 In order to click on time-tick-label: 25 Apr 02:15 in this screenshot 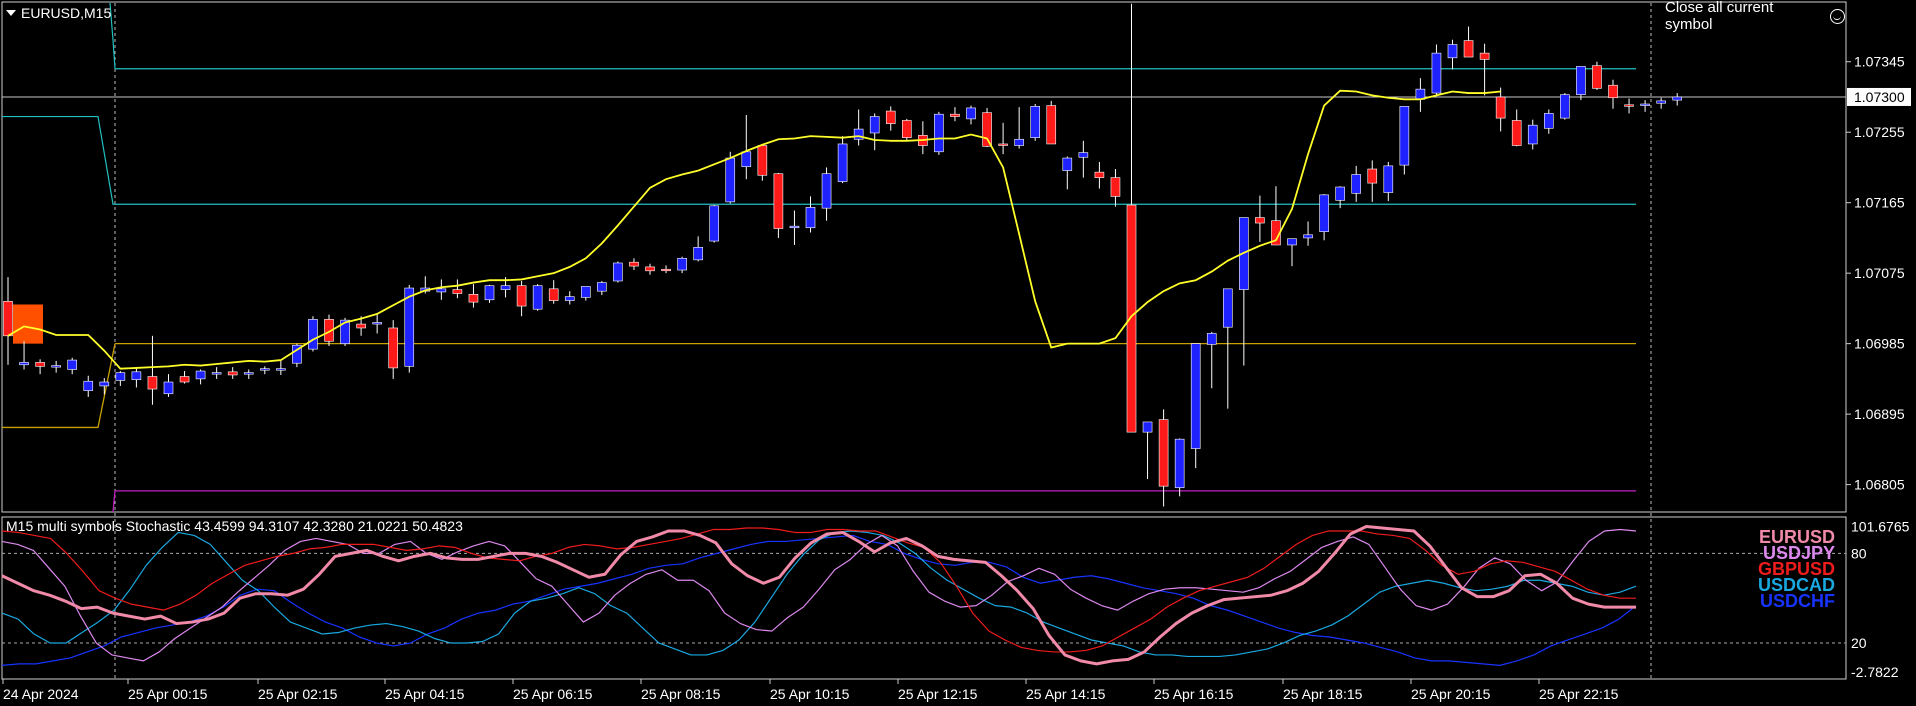, I will do `click(298, 694)`.